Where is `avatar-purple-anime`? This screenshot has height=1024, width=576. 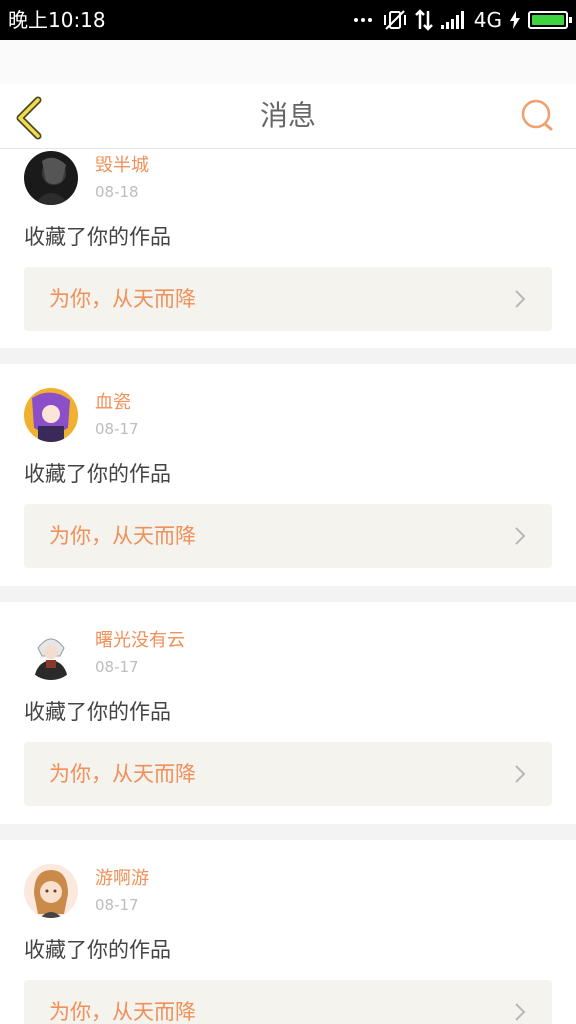 avatar-purple-anime is located at coordinates (51, 415).